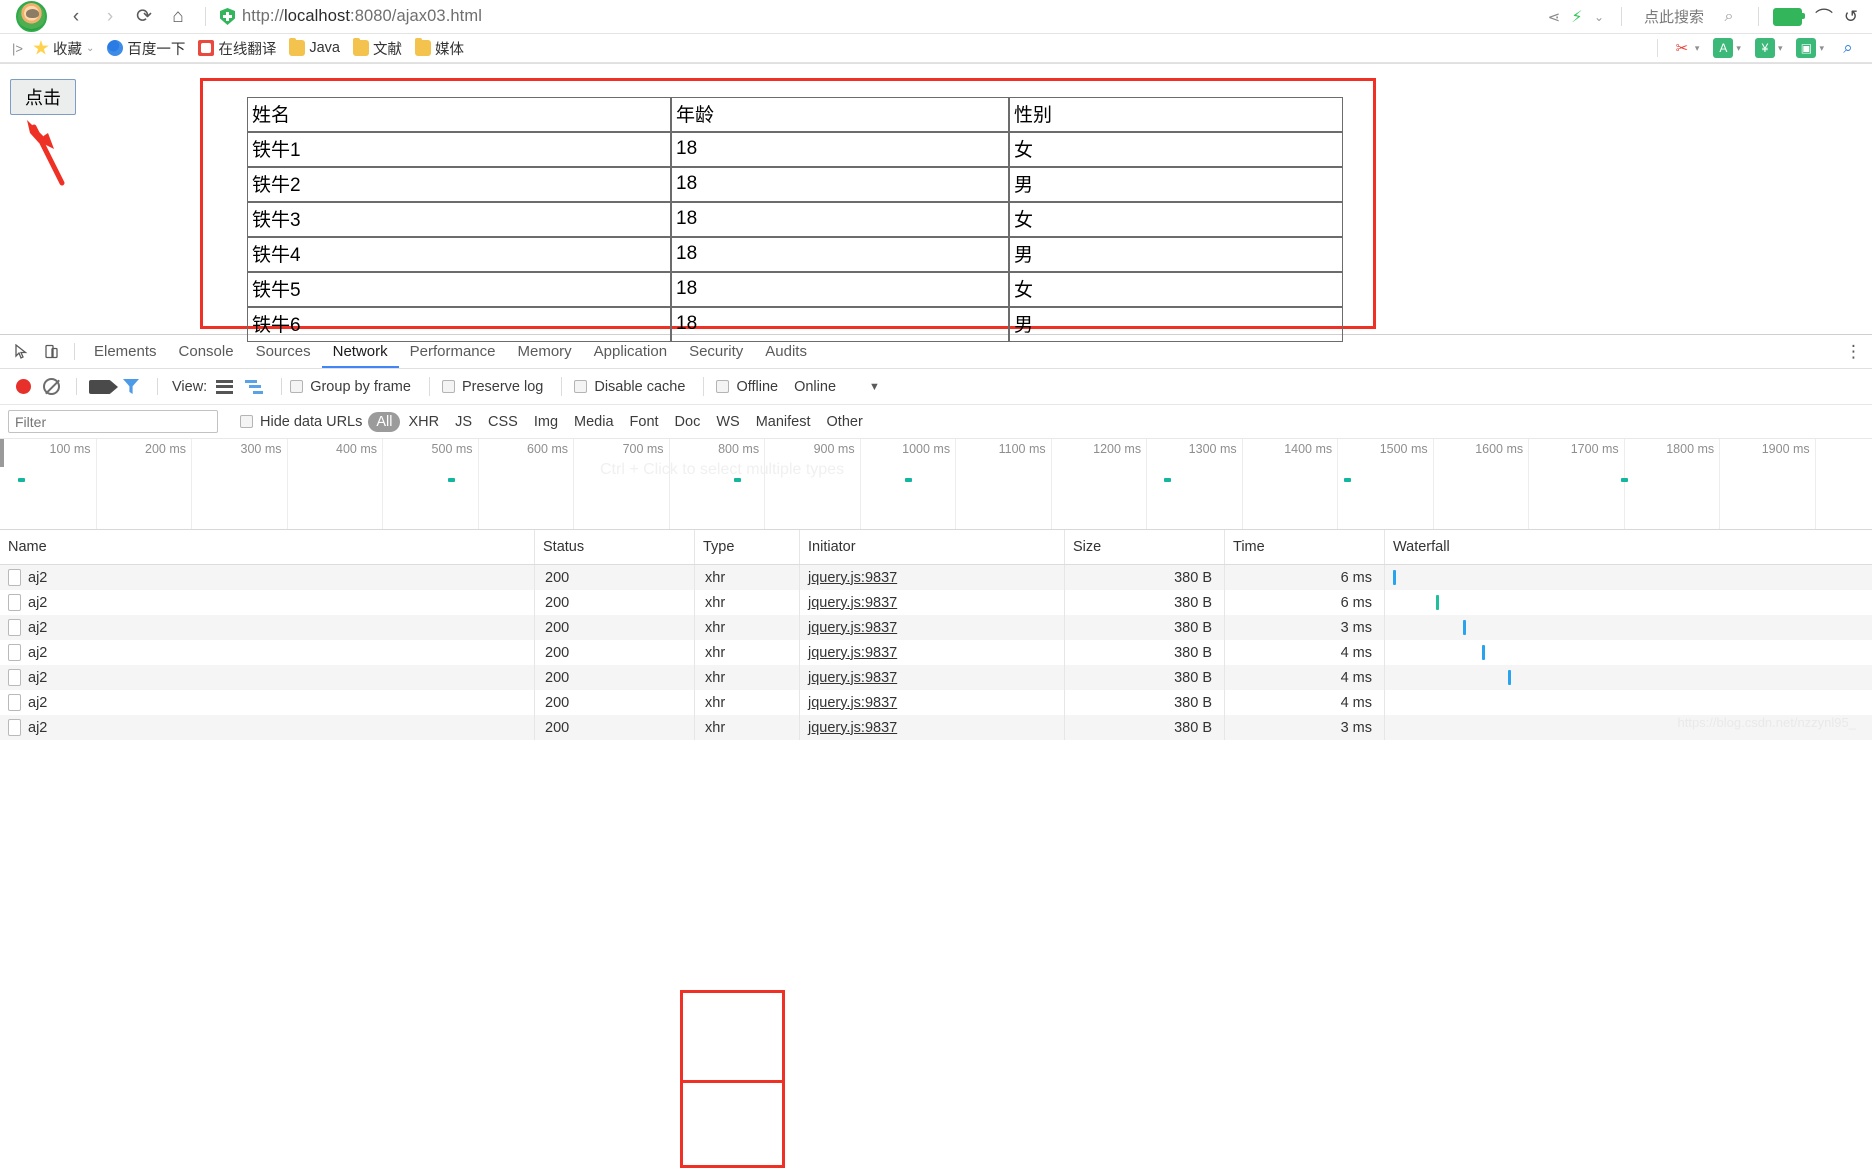 This screenshot has height=1168, width=1872. What do you see at coordinates (1824, 17) in the screenshot?
I see `headphone-icon: ⌒` at bounding box center [1824, 17].